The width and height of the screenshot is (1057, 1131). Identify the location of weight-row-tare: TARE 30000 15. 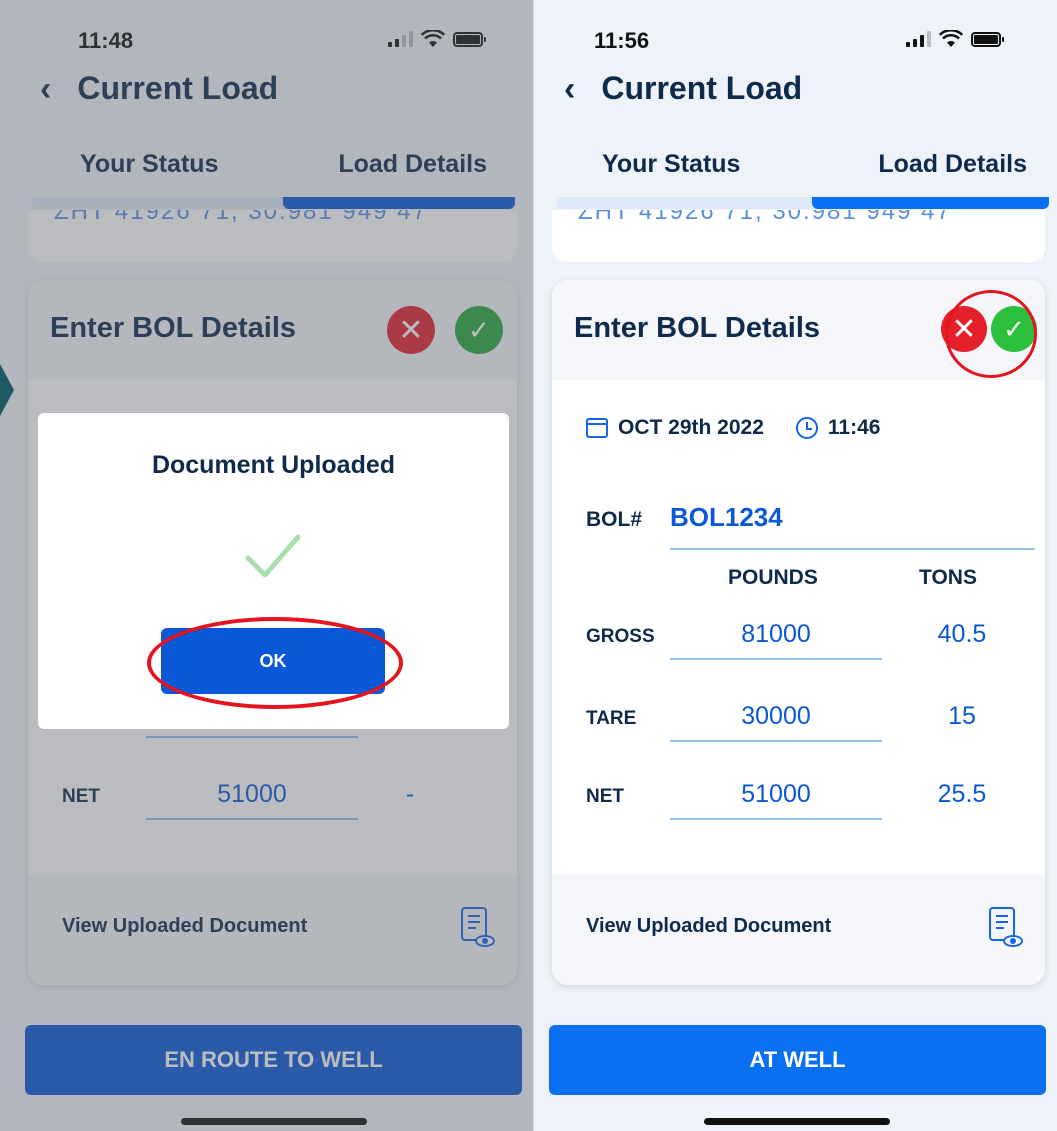
(810, 721).